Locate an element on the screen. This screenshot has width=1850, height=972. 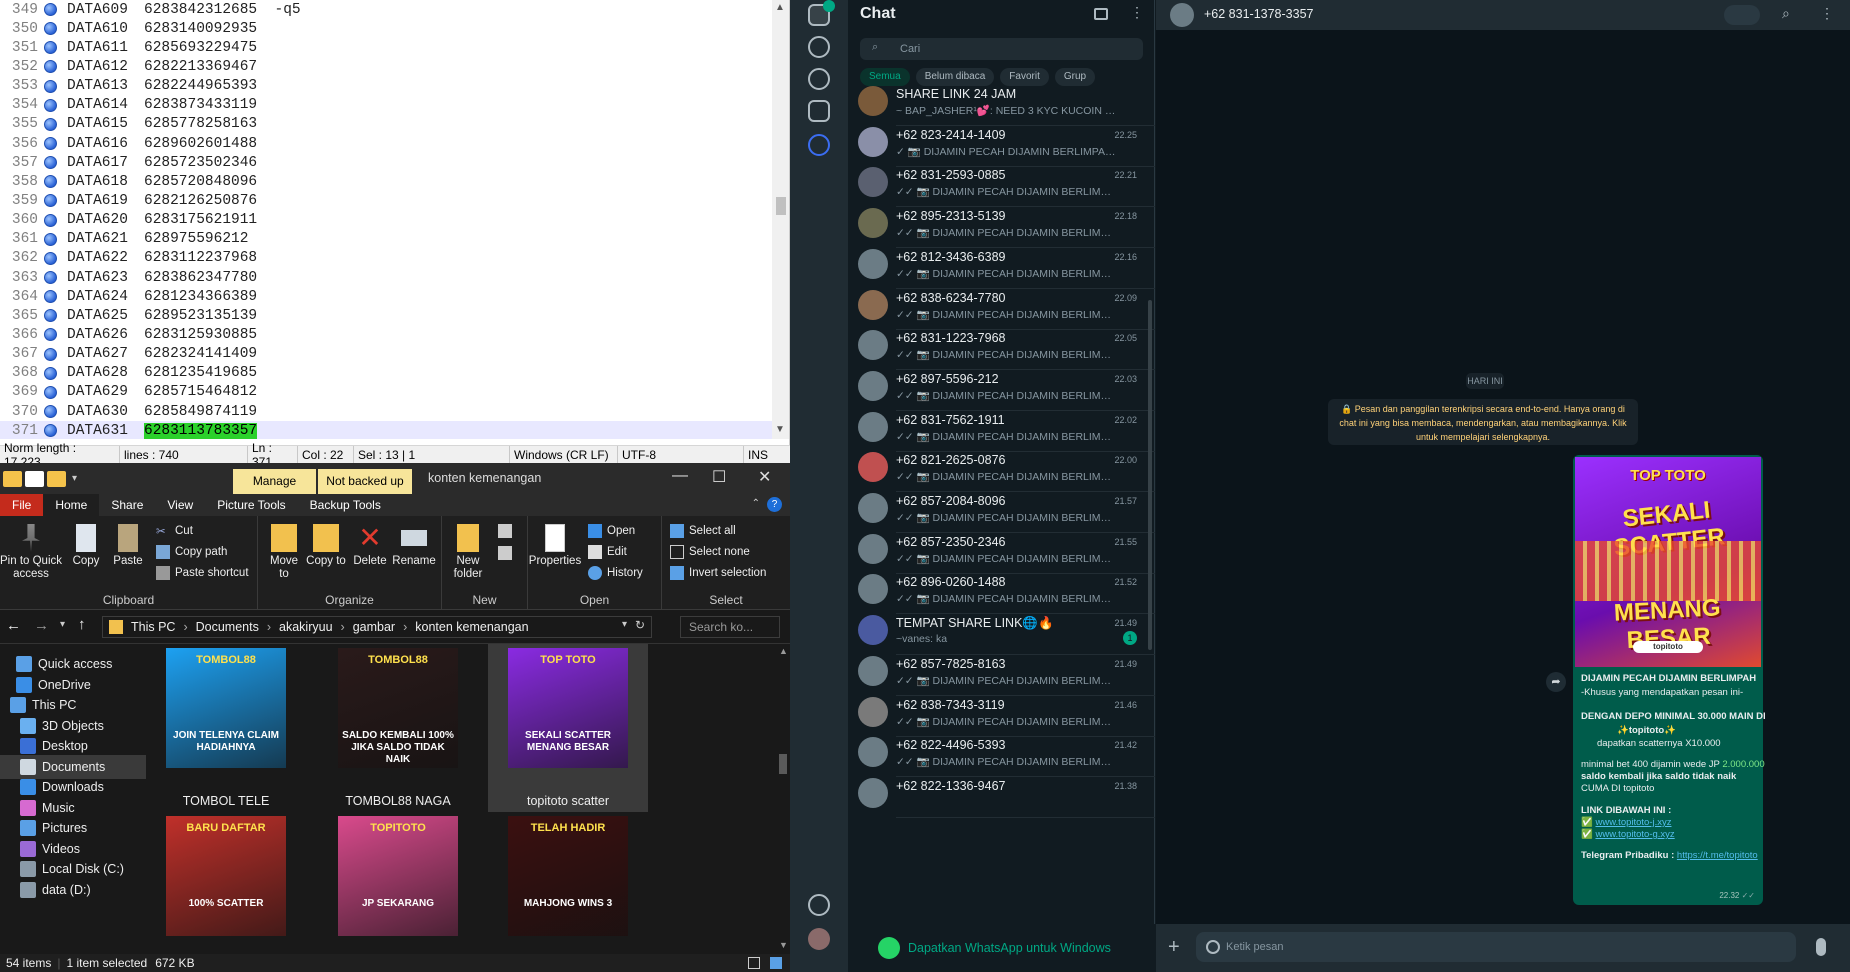
pin-button: Pin to Quick access is located at coordinates (31, 552).